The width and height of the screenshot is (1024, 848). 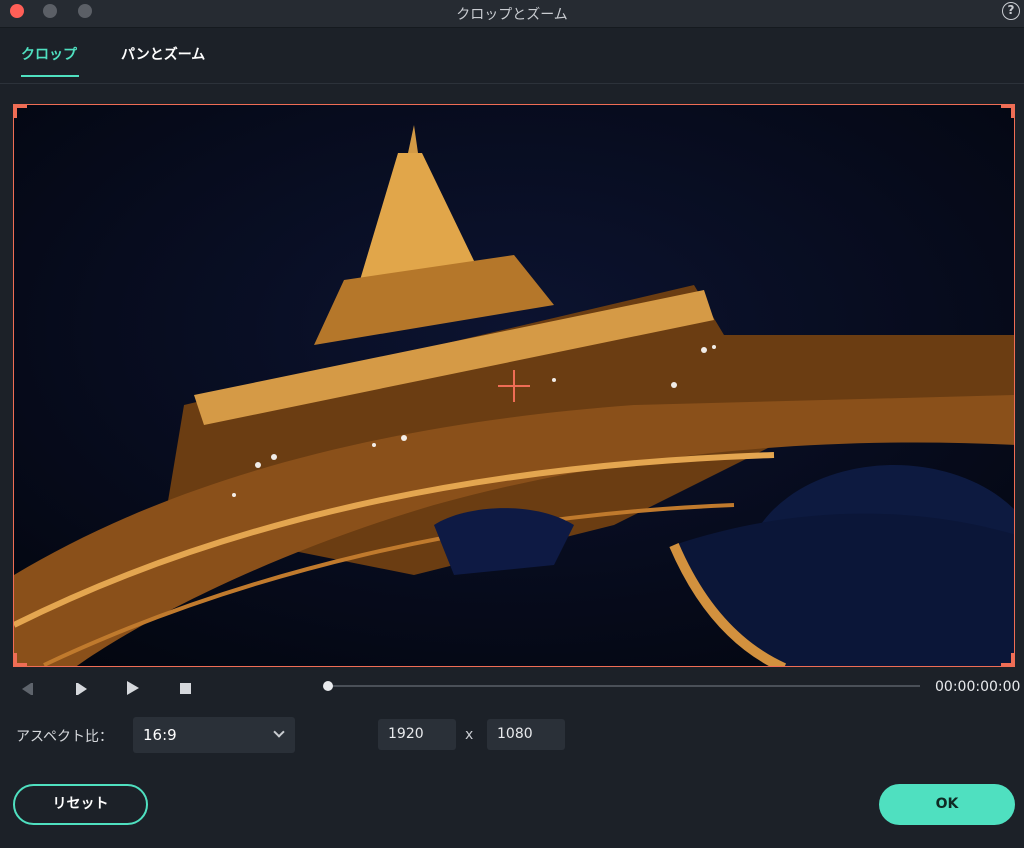 What do you see at coordinates (65, 737) in the screenshot?
I see `aspect-ratio-label: アスペクト比：` at bounding box center [65, 737].